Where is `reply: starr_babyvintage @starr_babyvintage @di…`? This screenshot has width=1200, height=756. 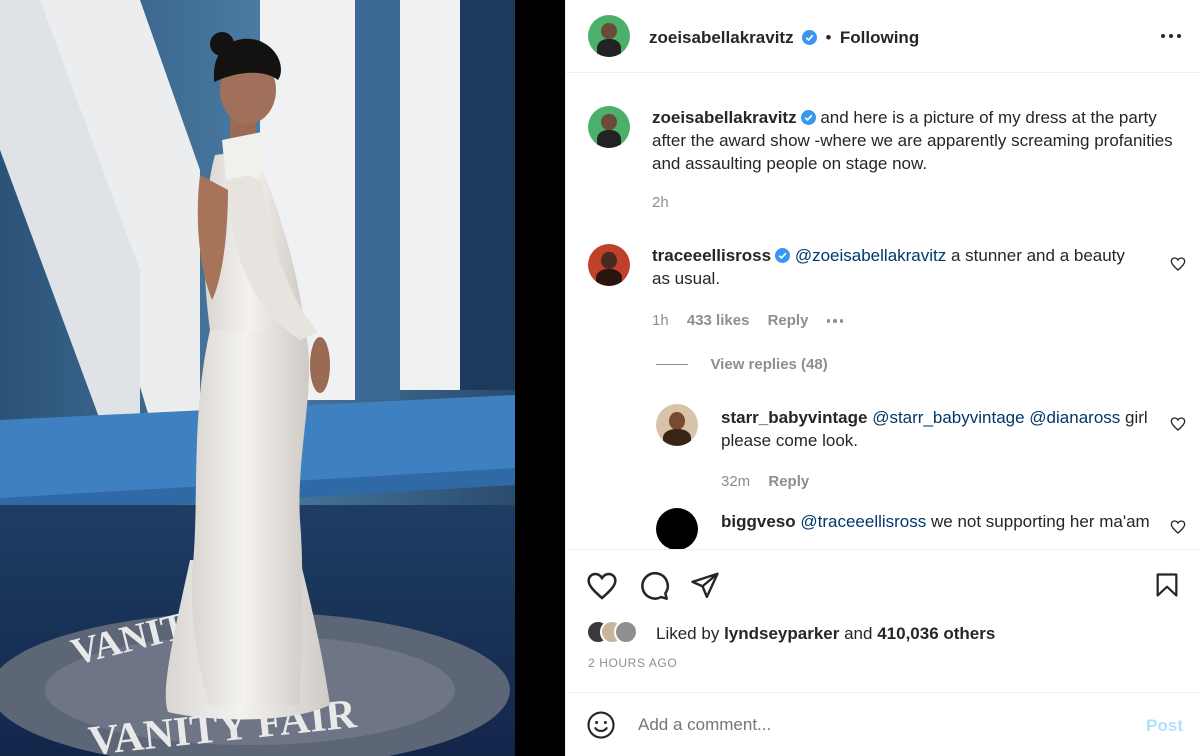 reply: starr_babyvintage @starr_babyvintage @di… is located at coordinates (941, 429).